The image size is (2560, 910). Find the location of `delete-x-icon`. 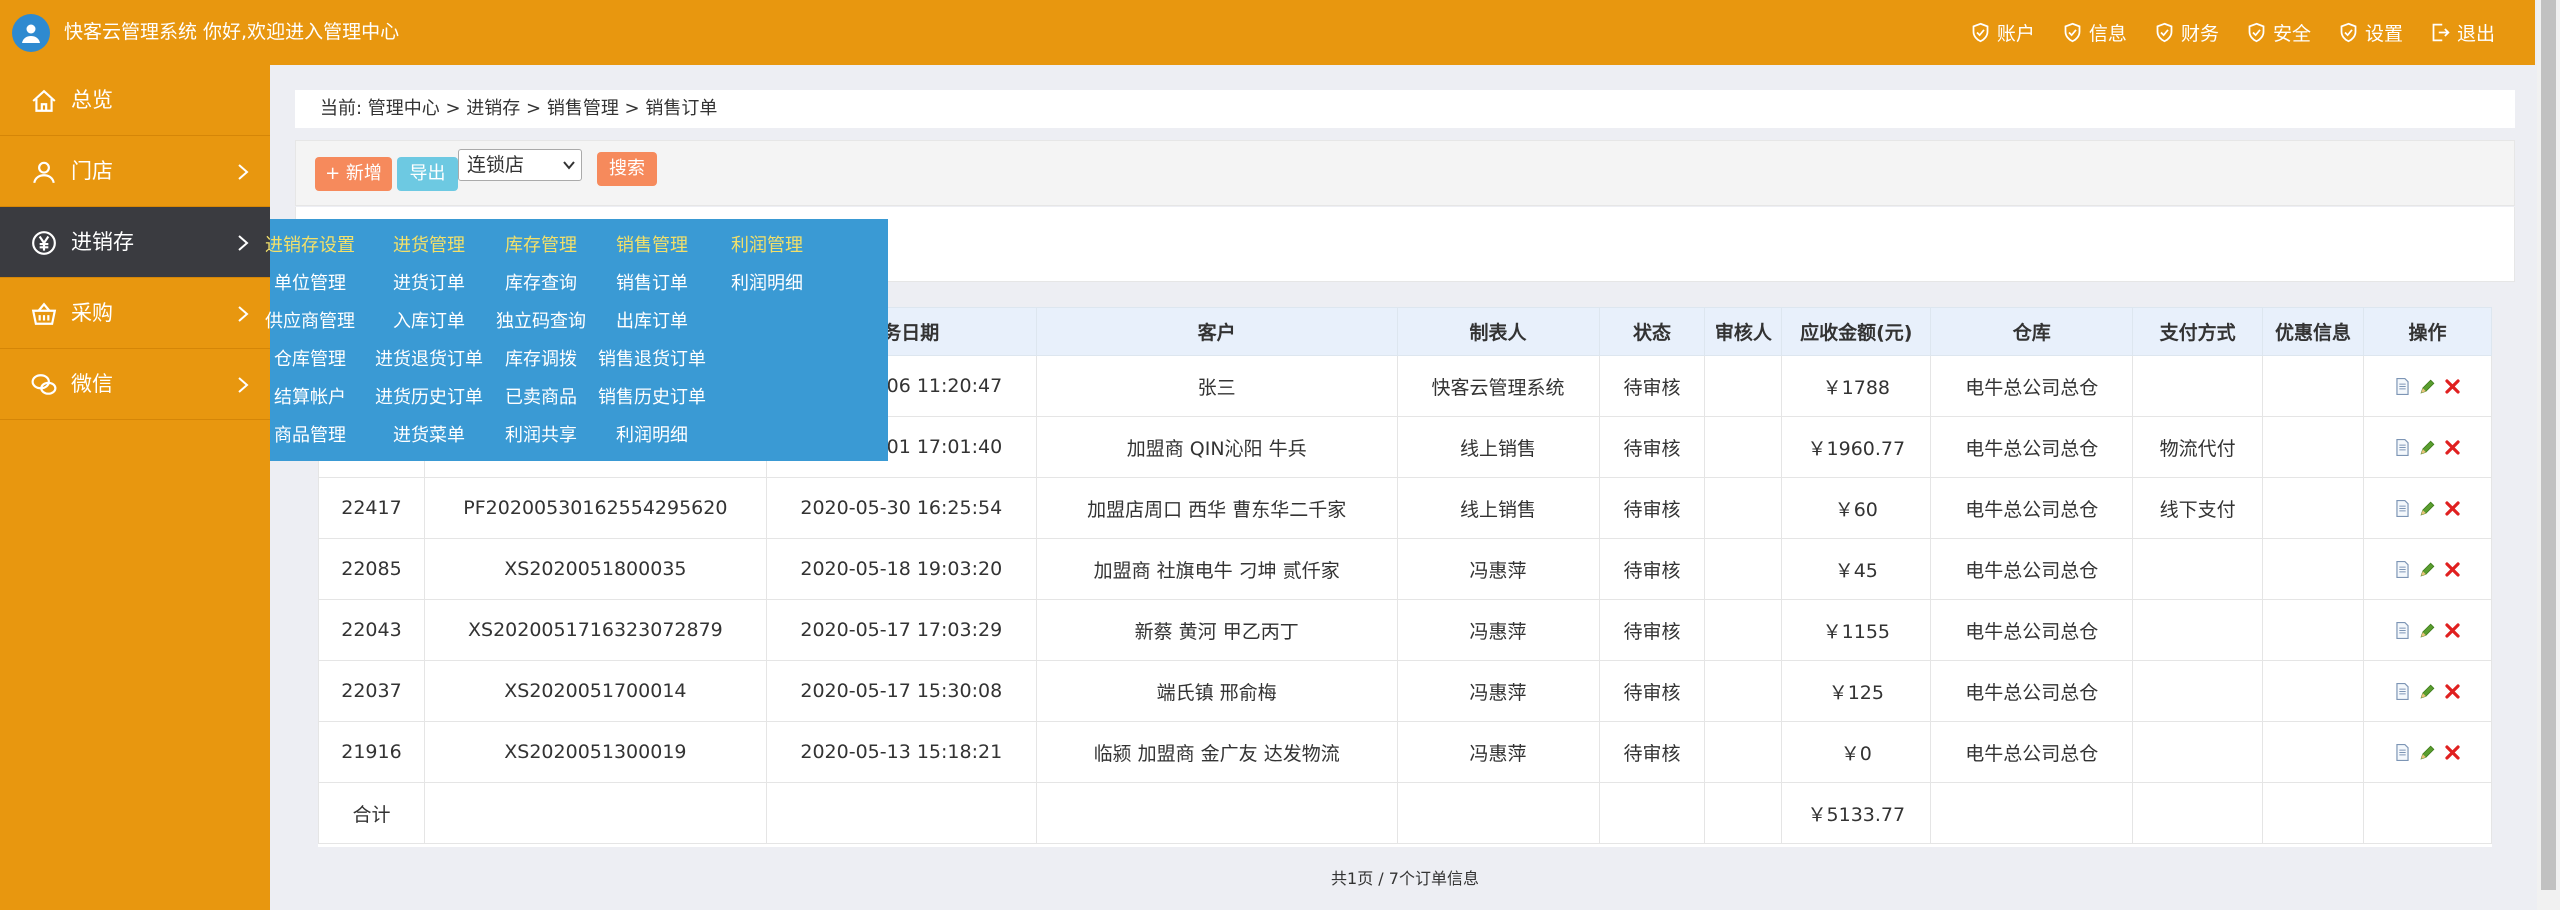

delete-x-icon is located at coordinates (2452, 508).